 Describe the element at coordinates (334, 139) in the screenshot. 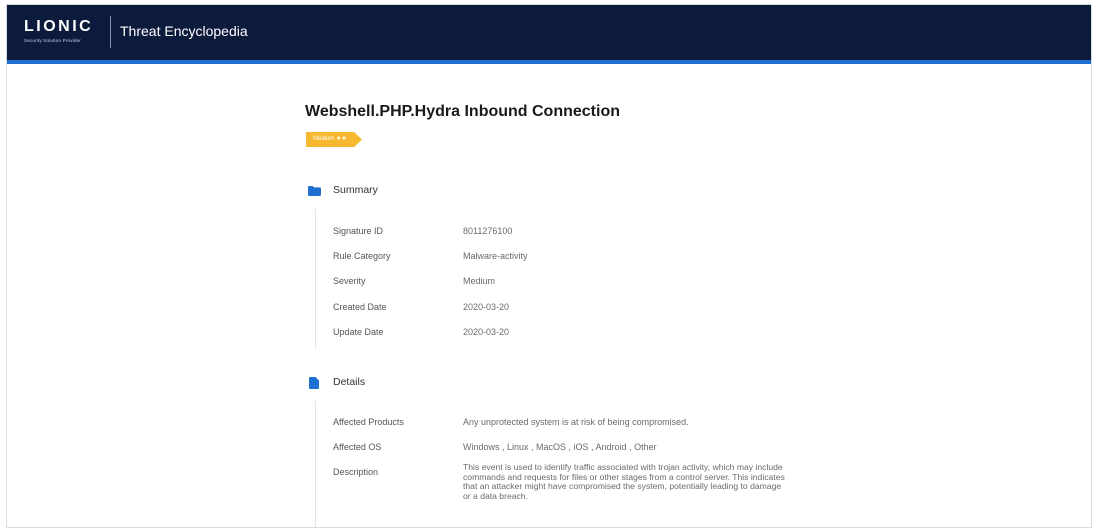

I see `severity-badge: Medium ★★` at that location.